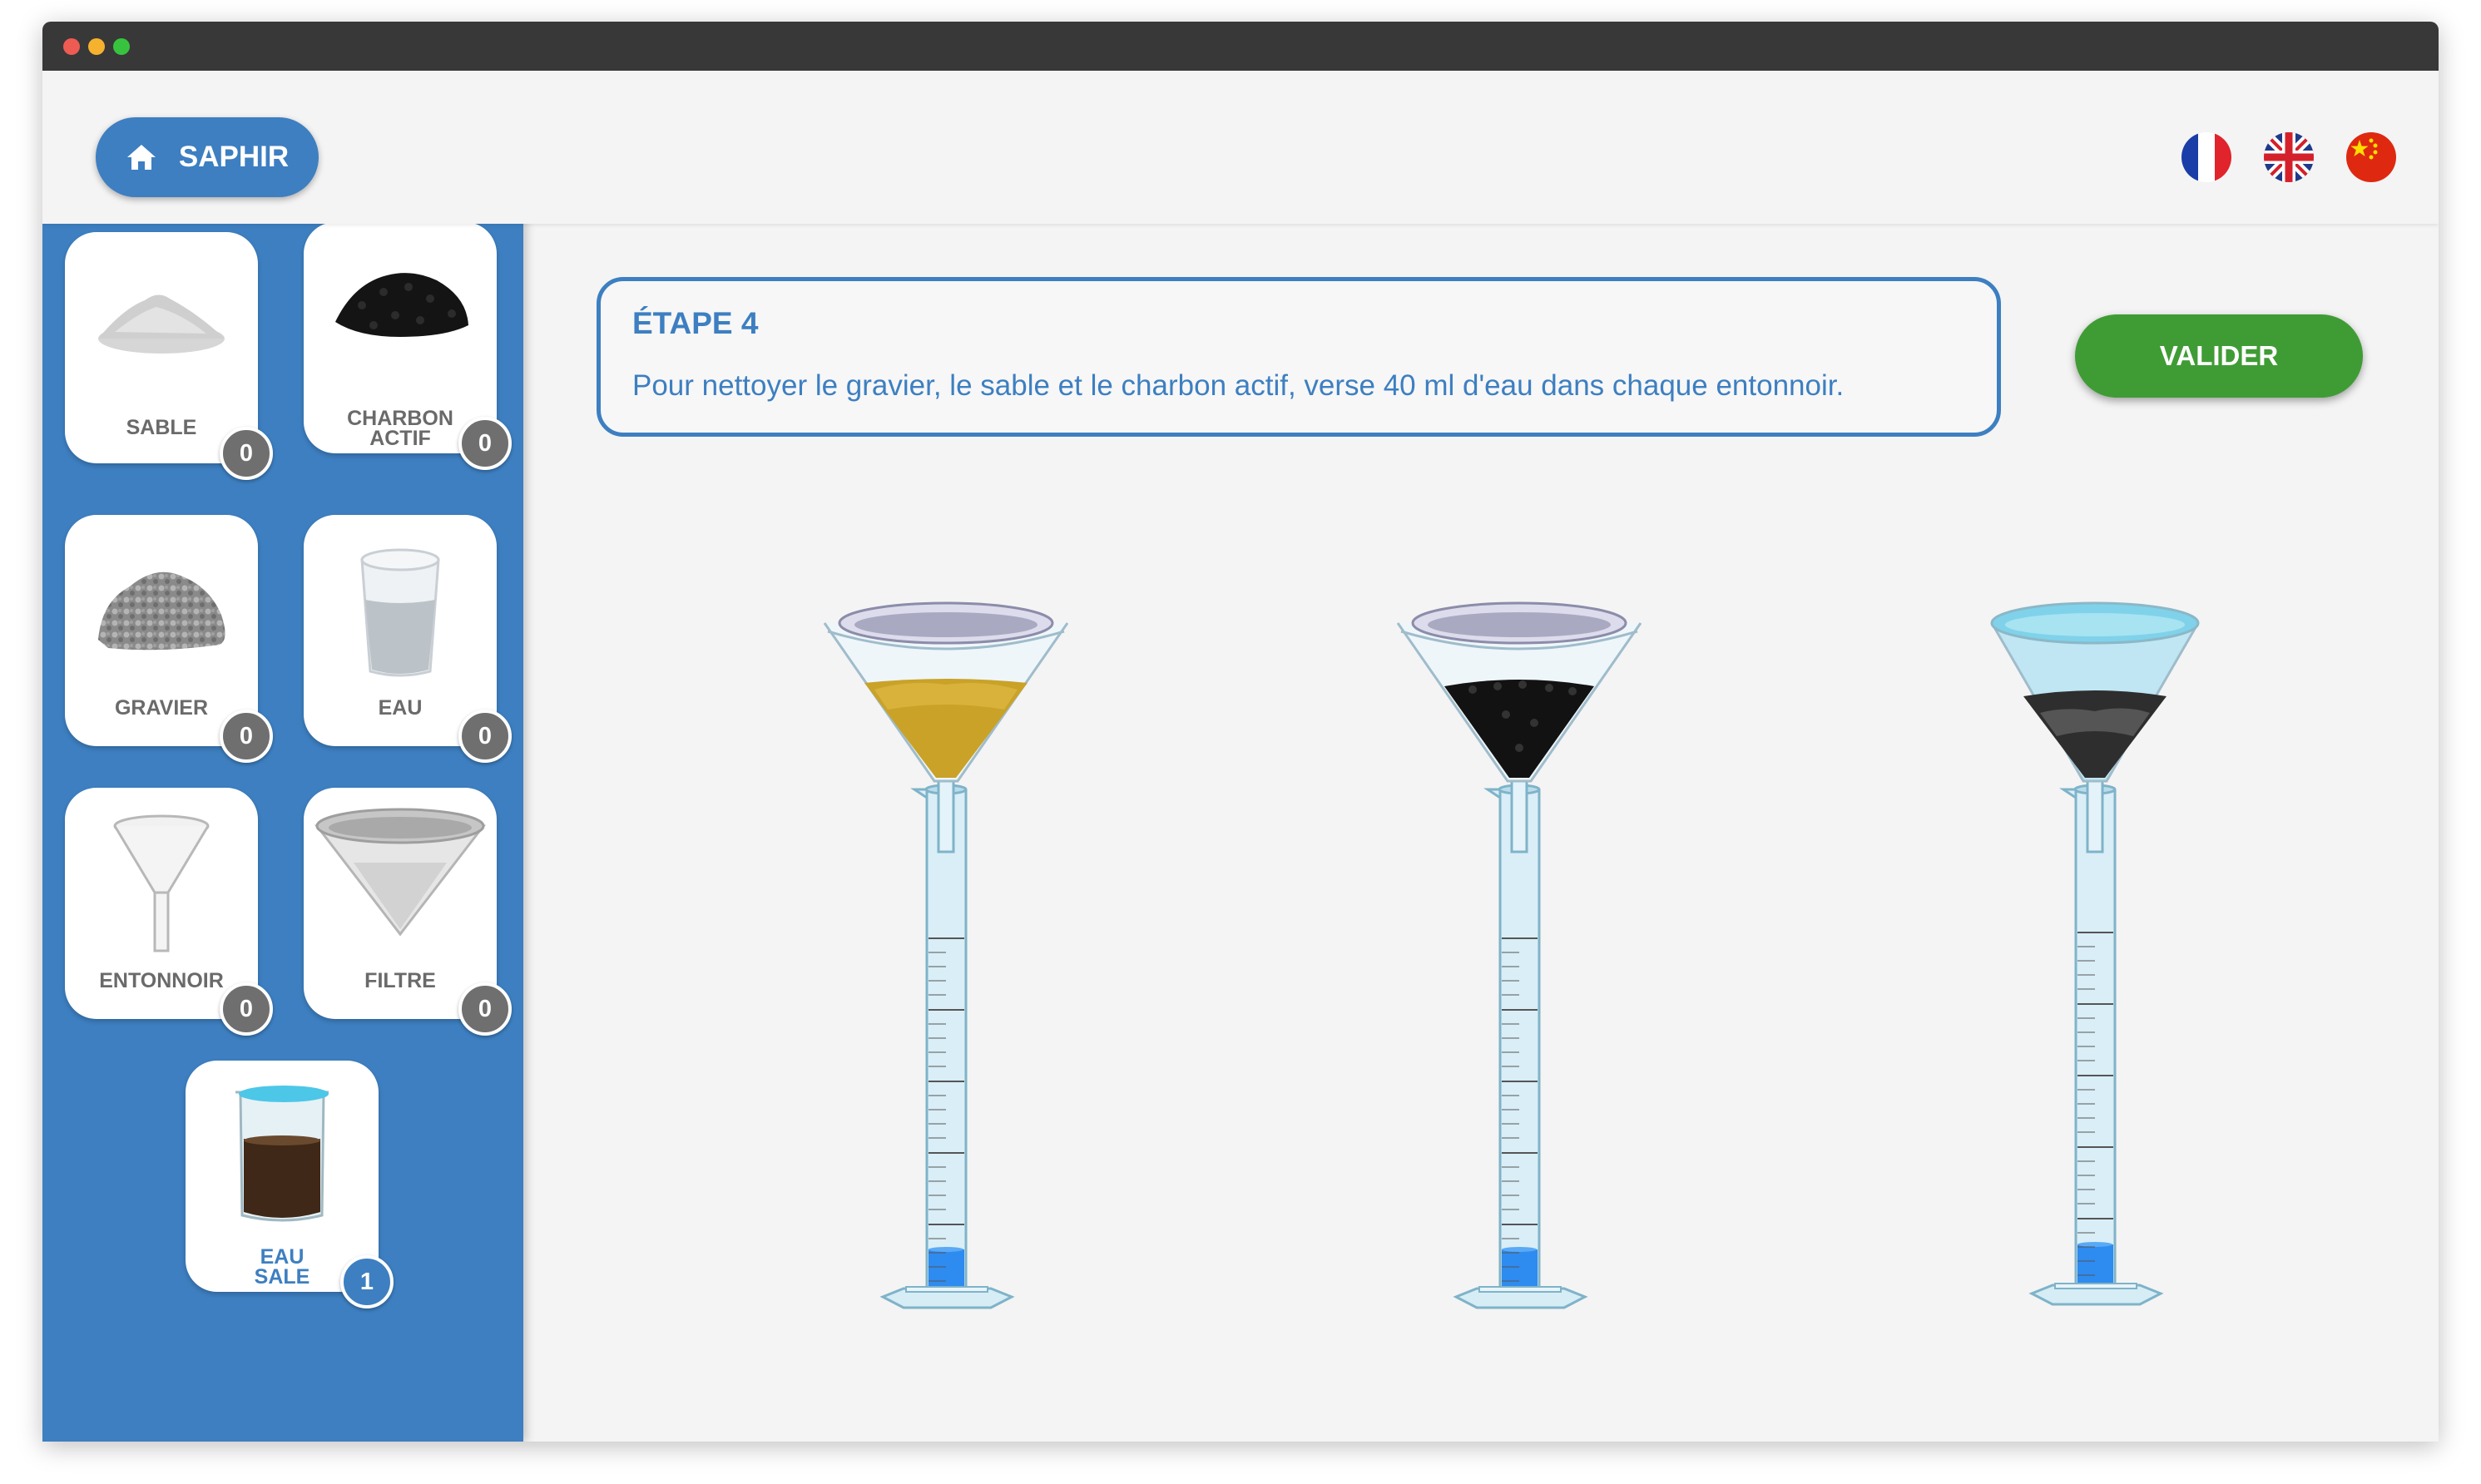 The height and width of the screenshot is (1484, 2481). Describe the element at coordinates (282, 1154) in the screenshot. I see `dirty-water-beaker-icon` at that location.